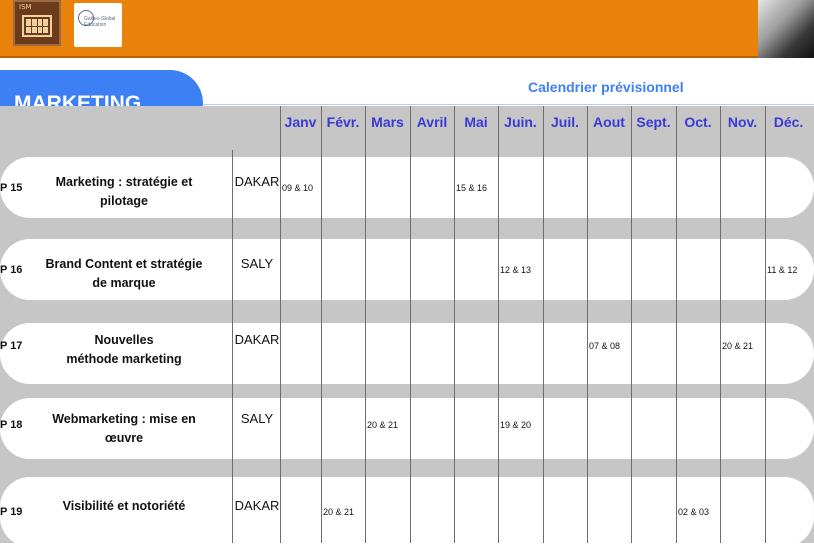  What do you see at coordinates (124, 350) in the screenshot?
I see `course-title: Nouvelles méthode marketing` at bounding box center [124, 350].